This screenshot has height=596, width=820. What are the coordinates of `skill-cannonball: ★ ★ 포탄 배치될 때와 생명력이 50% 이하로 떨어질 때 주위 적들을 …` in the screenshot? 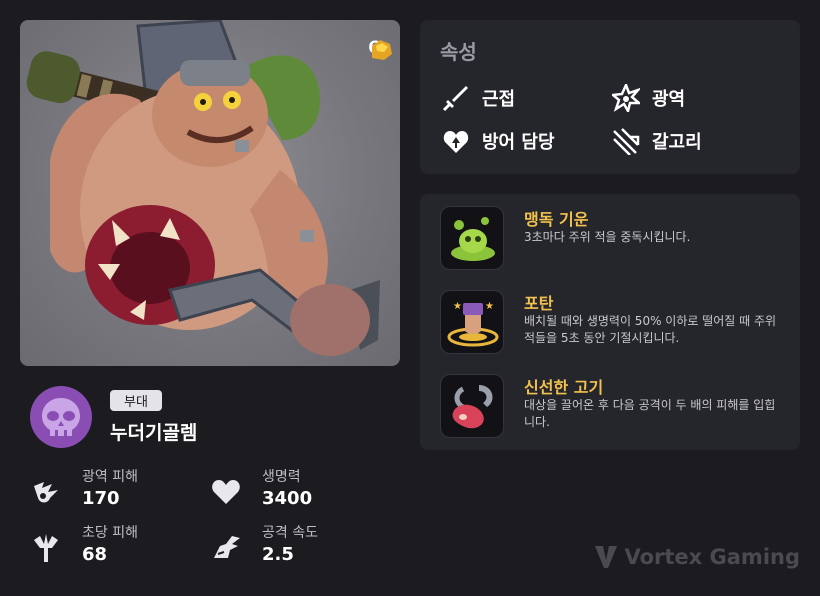 It's located at (610, 325).